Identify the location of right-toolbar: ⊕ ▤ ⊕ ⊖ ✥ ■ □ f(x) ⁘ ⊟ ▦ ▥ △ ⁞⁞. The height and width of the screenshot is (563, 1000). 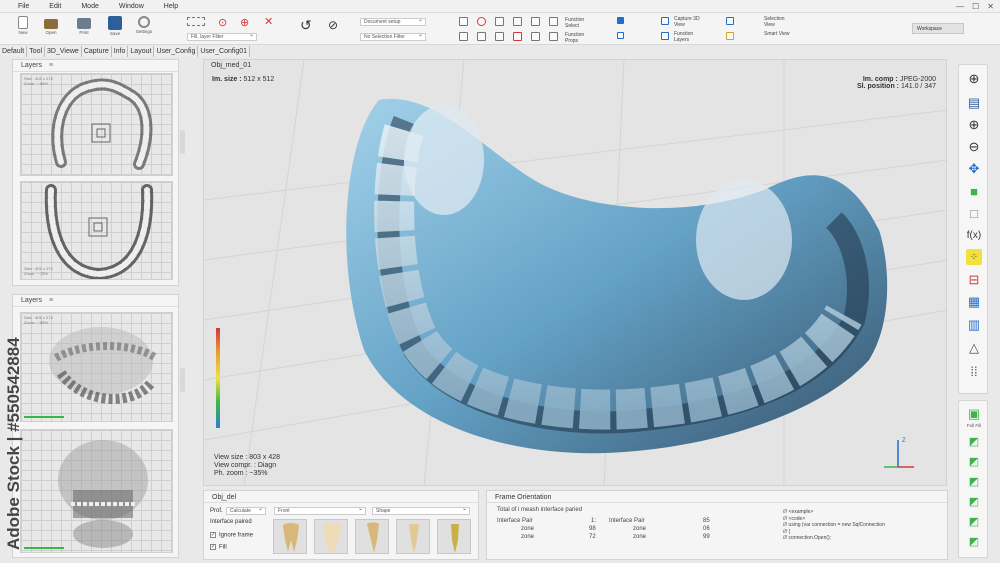
(973, 229).